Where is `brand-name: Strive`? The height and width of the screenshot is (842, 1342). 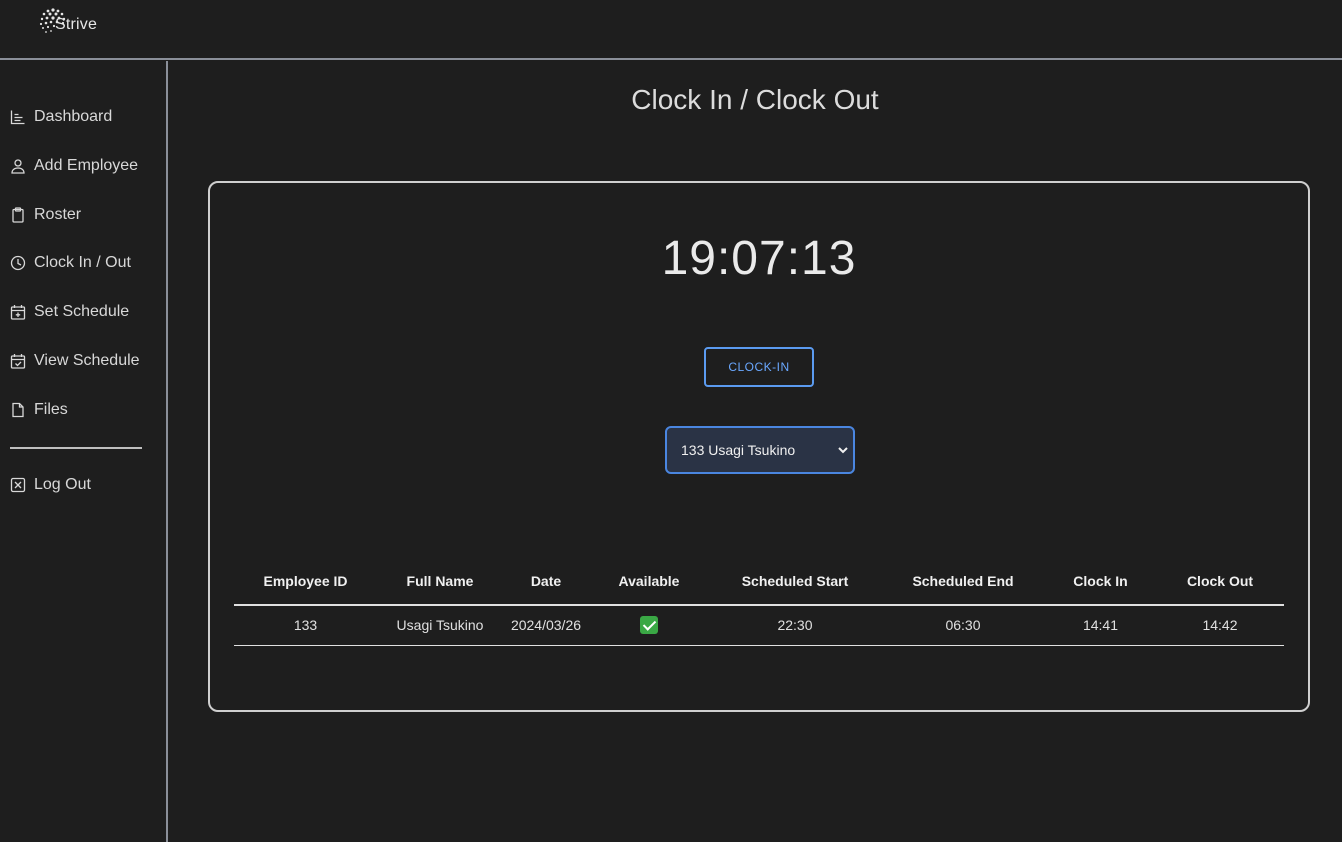
brand-name: Strive is located at coordinates (76, 24).